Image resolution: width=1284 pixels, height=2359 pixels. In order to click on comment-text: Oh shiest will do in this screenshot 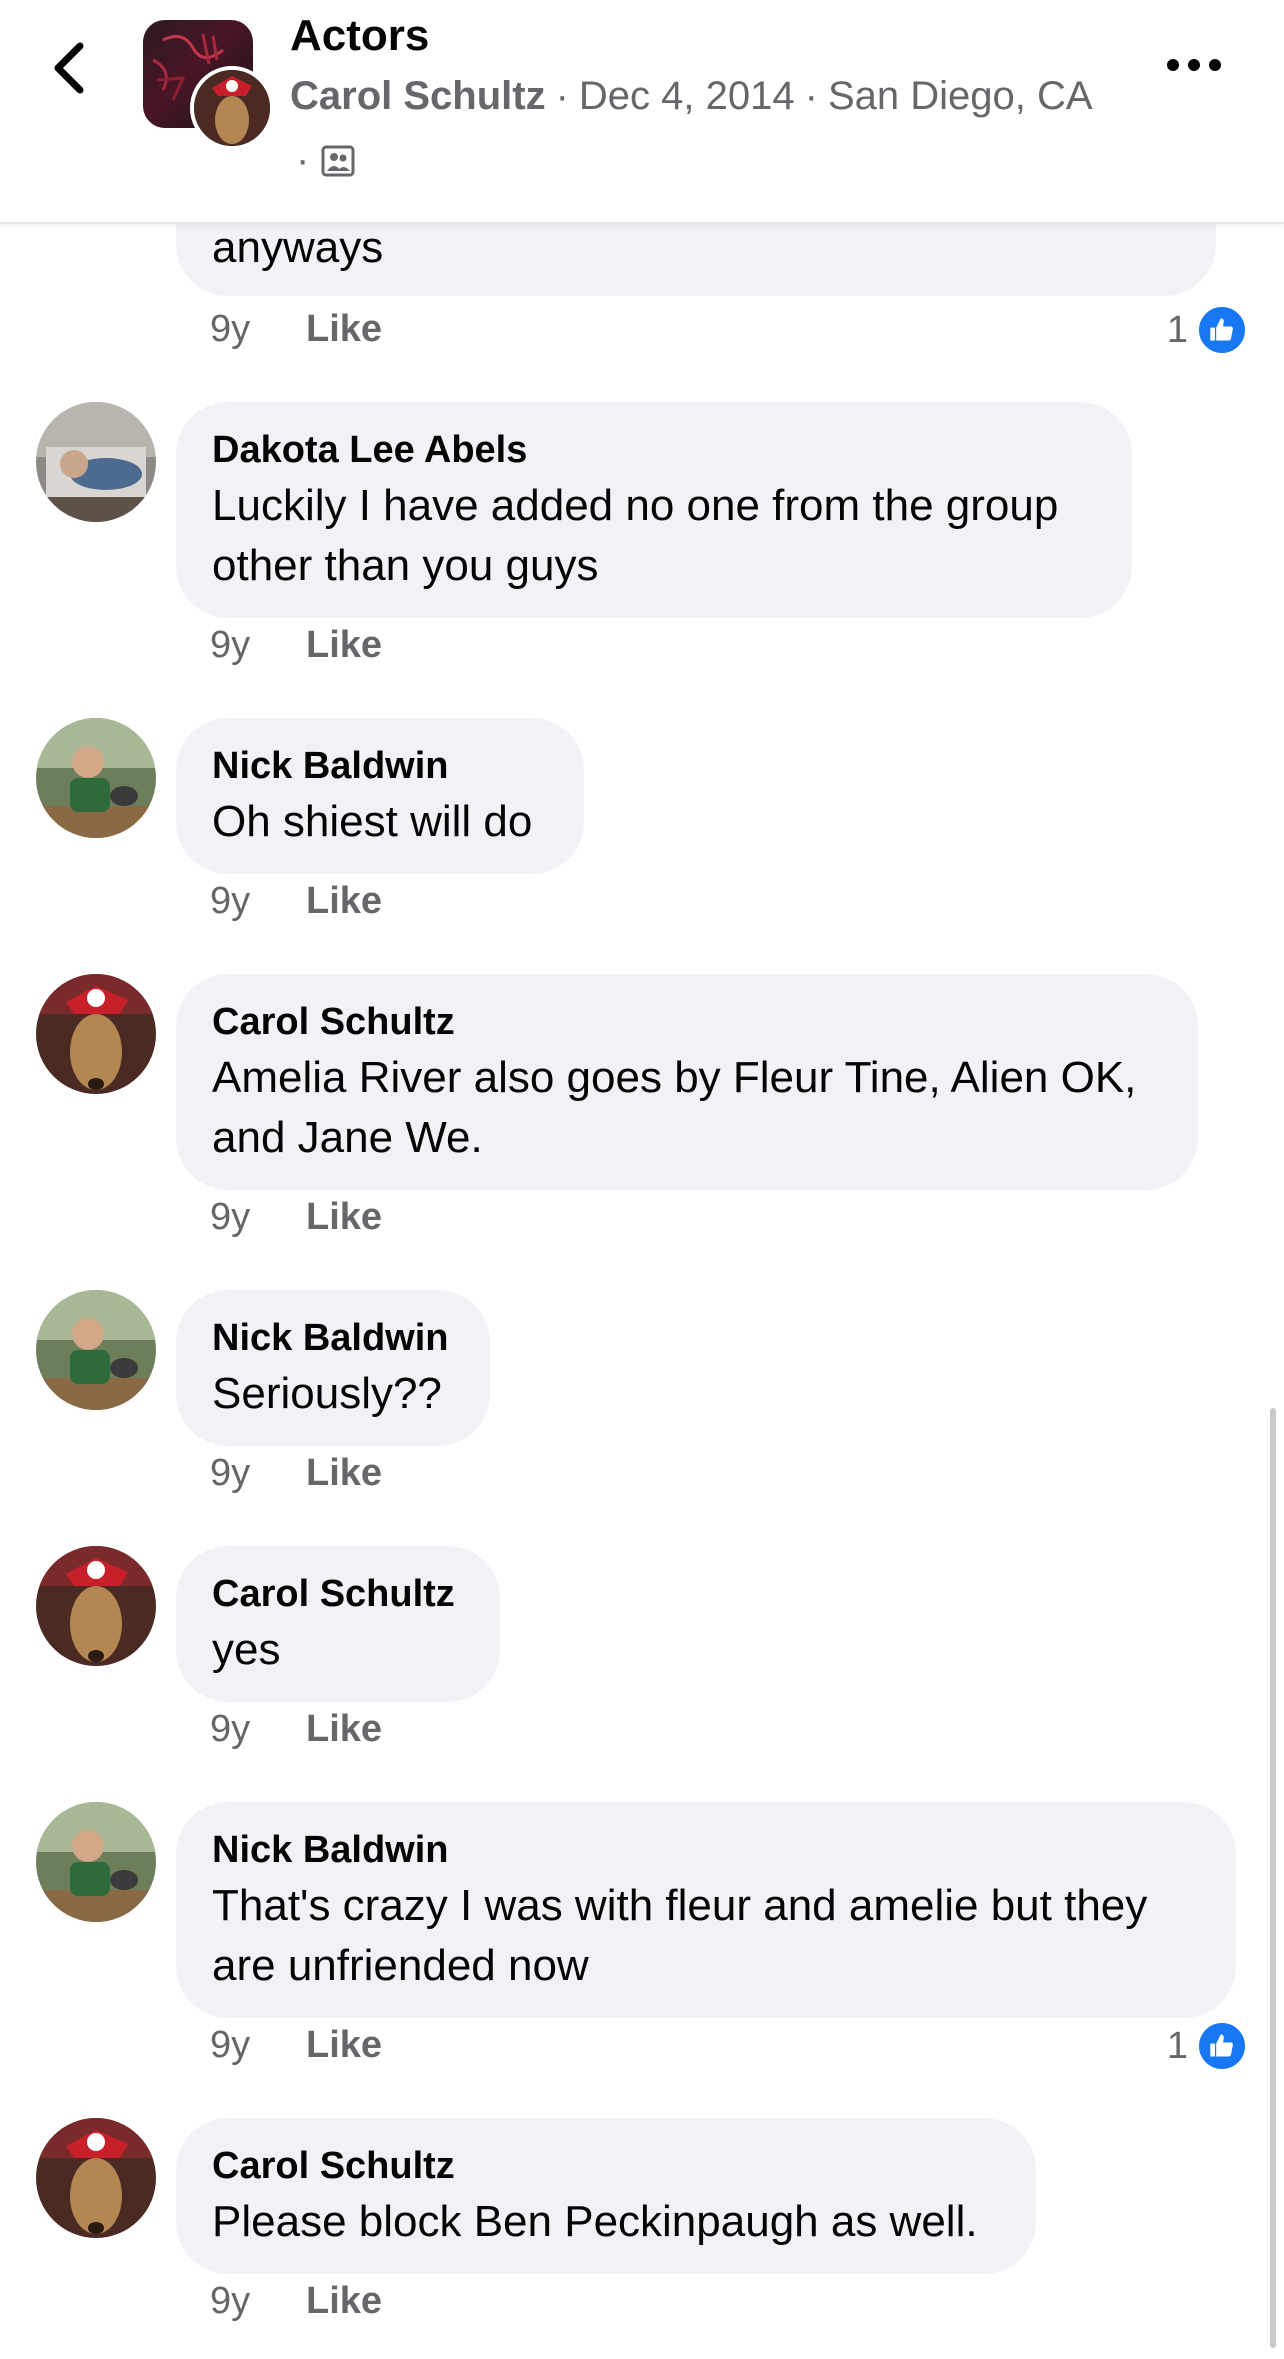, I will do `click(372, 821)`.